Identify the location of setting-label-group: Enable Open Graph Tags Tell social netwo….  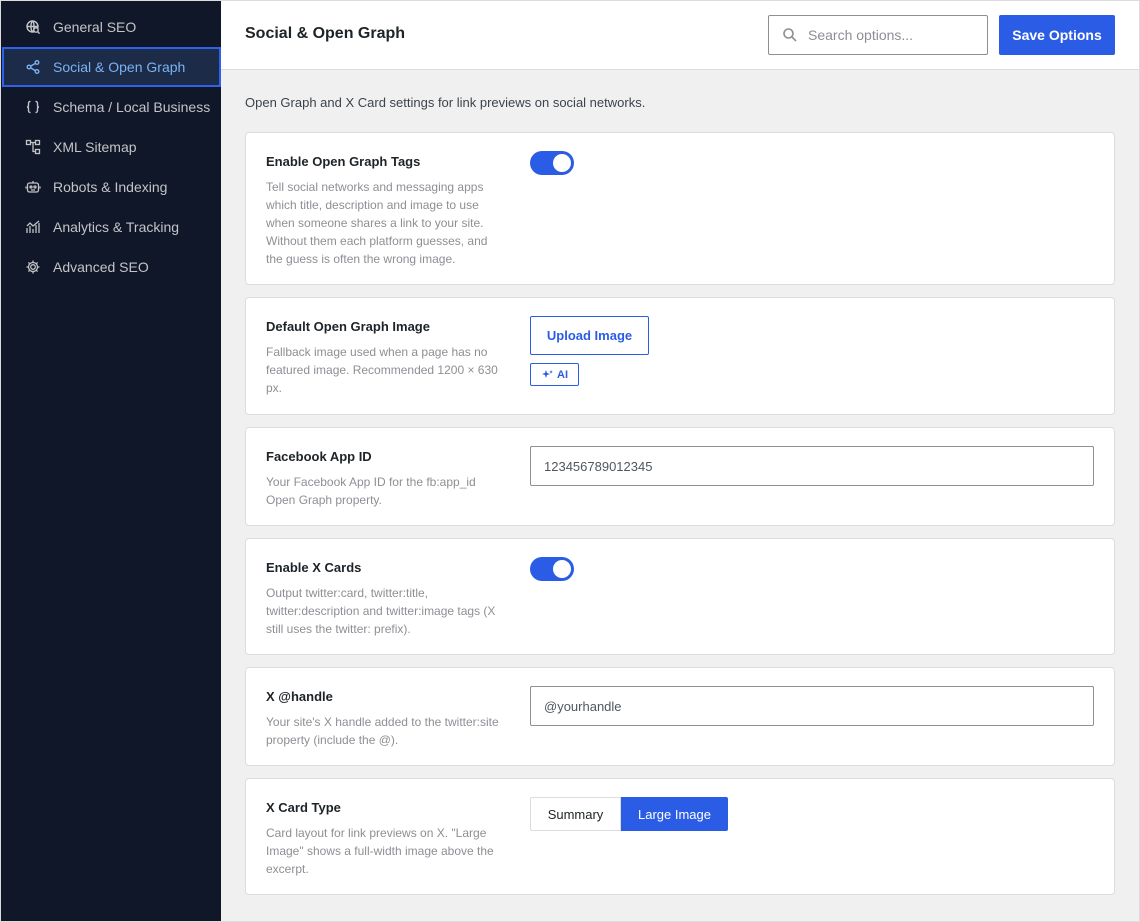
(398, 209).